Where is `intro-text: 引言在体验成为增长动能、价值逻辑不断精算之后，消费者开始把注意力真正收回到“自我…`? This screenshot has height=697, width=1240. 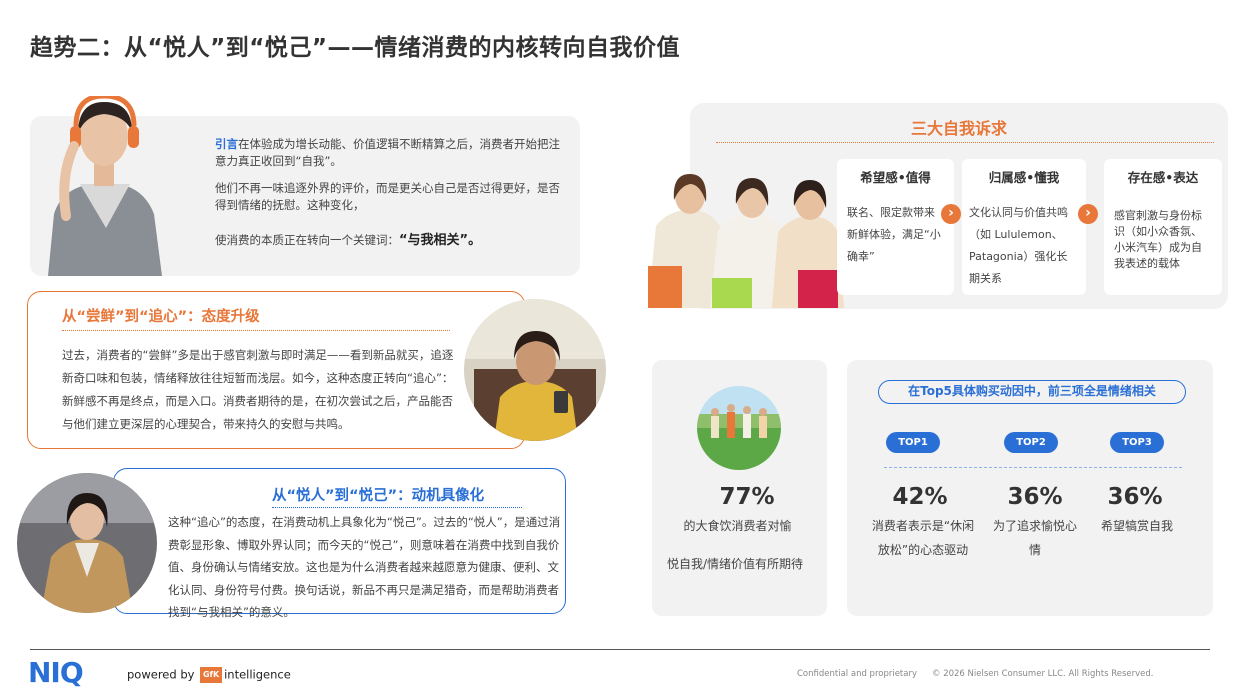 intro-text: 引言在体验成为增长动能、价值逻辑不断精算之后，消费者开始把注意力真正收回到“自我… is located at coordinates (391, 197).